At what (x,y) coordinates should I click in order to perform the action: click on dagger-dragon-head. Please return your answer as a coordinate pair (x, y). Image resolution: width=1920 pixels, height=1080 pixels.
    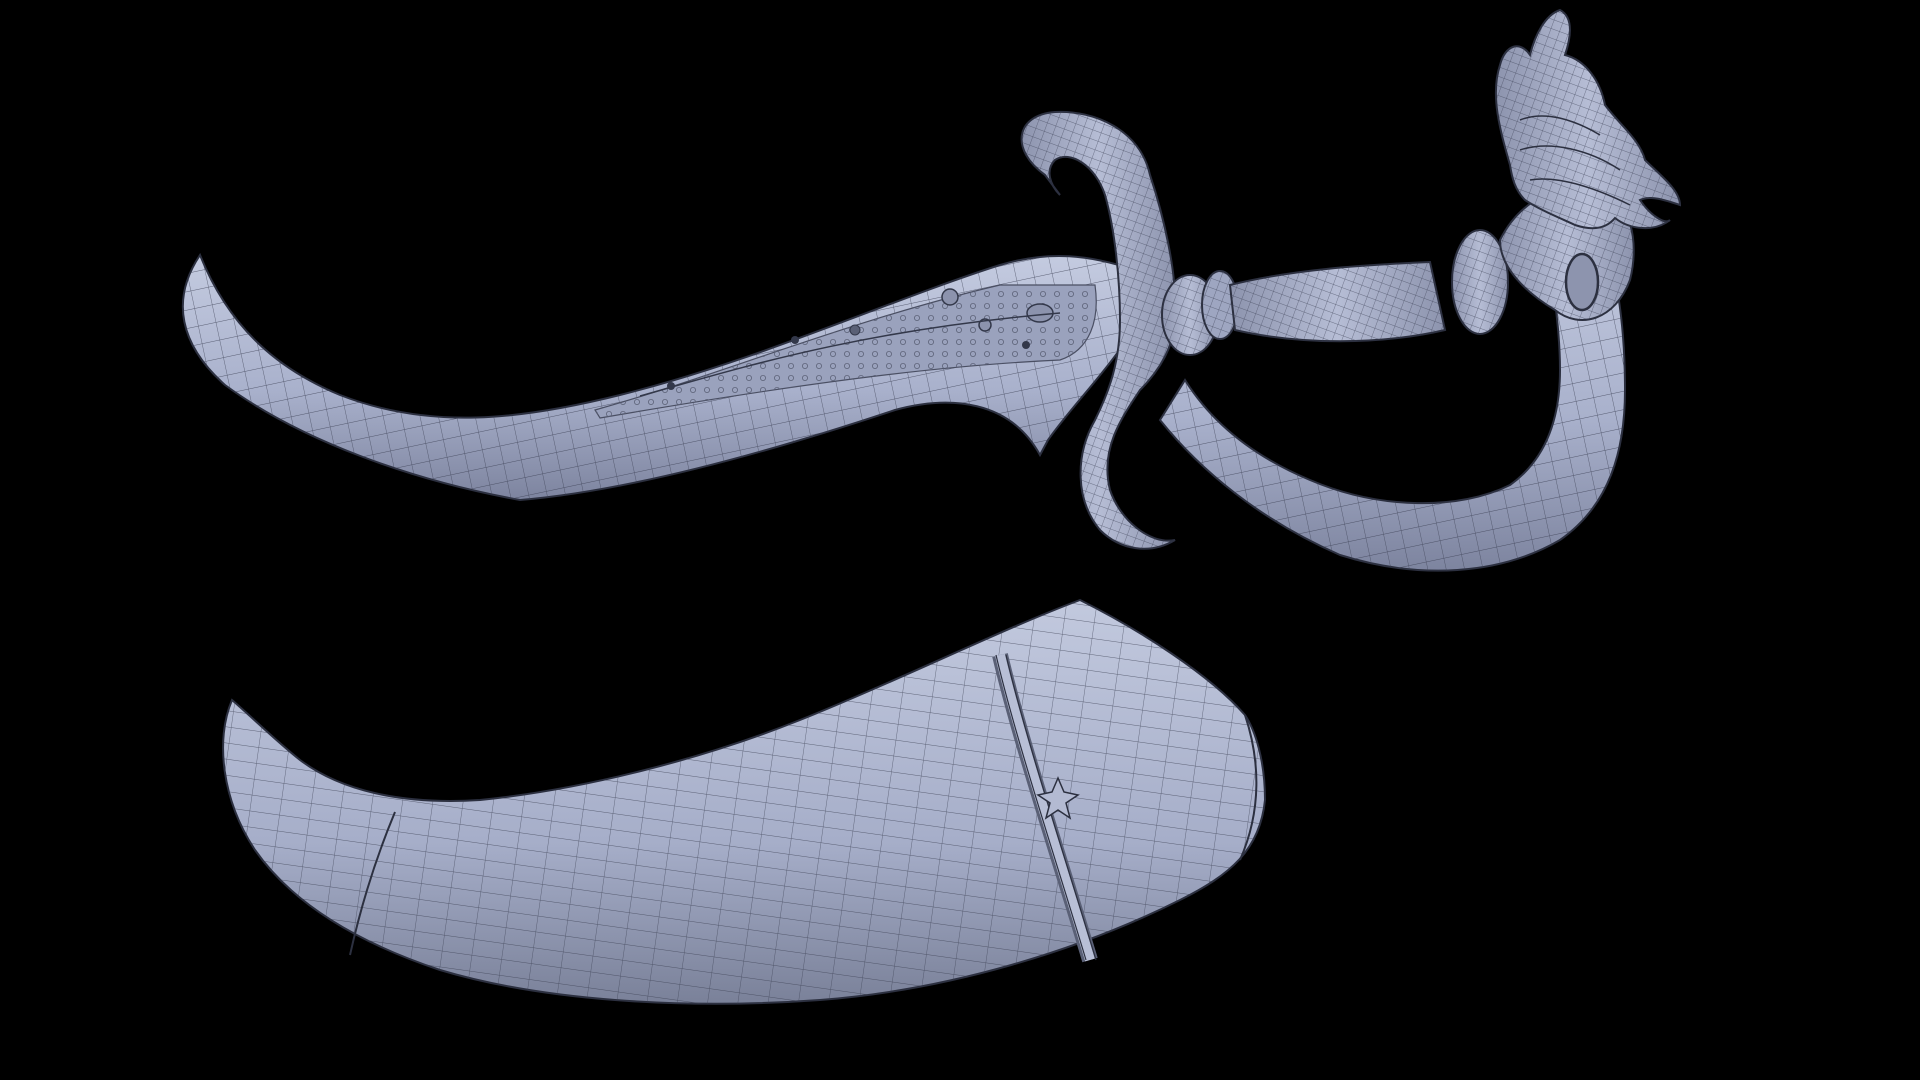
    Looking at the image, I should click on (1588, 119).